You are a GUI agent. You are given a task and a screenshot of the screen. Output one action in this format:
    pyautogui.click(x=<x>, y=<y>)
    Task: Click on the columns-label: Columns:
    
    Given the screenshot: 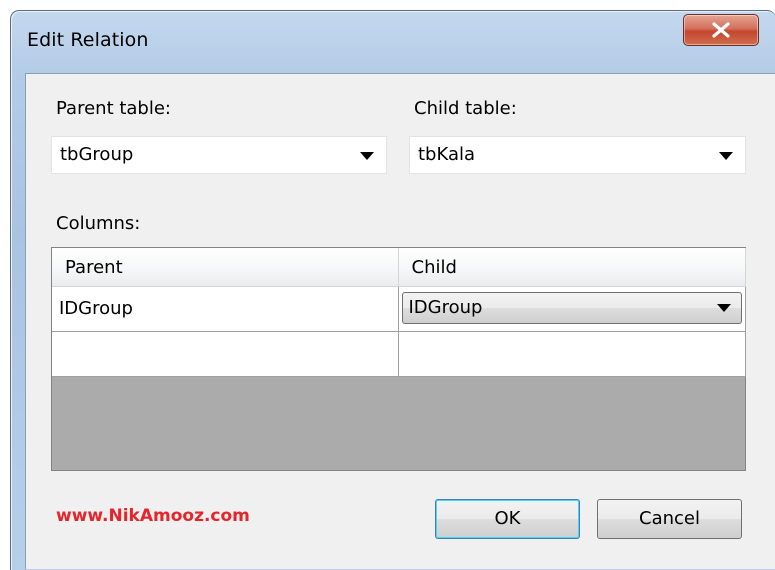 What is the action you would take?
    pyautogui.click(x=98, y=223)
    